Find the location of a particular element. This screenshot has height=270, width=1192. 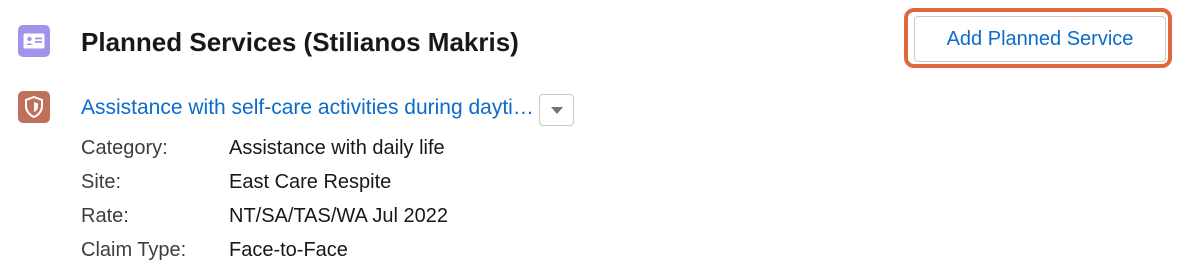

detail-label: Rate: is located at coordinates (105, 215).